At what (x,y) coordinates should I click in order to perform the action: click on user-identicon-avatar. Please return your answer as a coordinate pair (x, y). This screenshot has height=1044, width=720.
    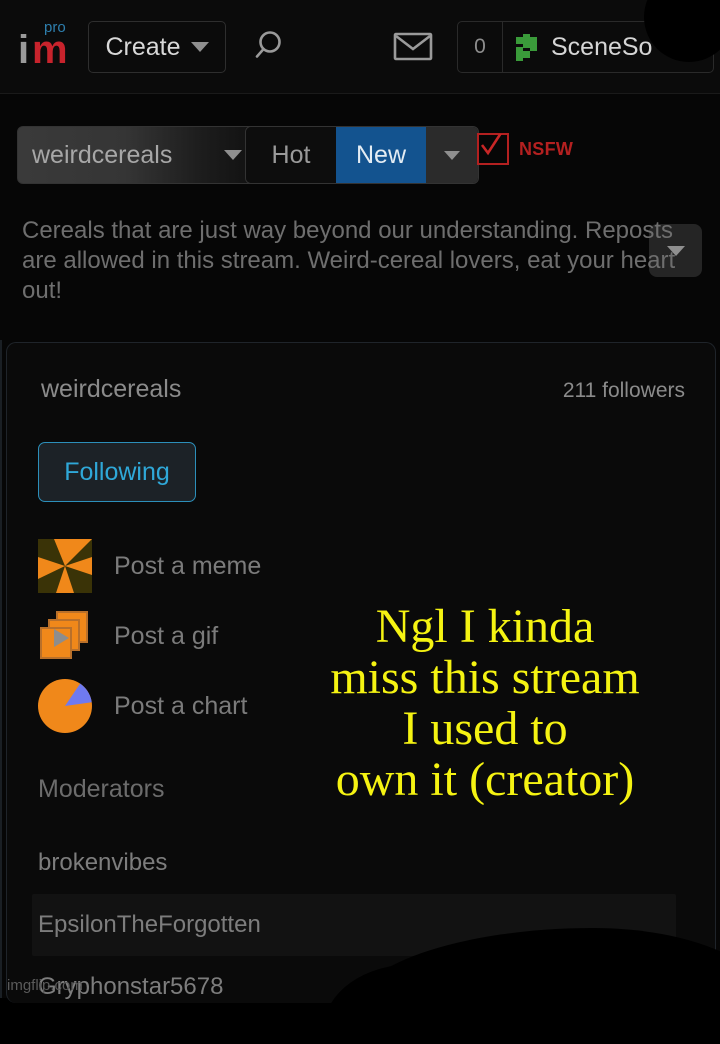
    Looking at the image, I should click on (529, 47).